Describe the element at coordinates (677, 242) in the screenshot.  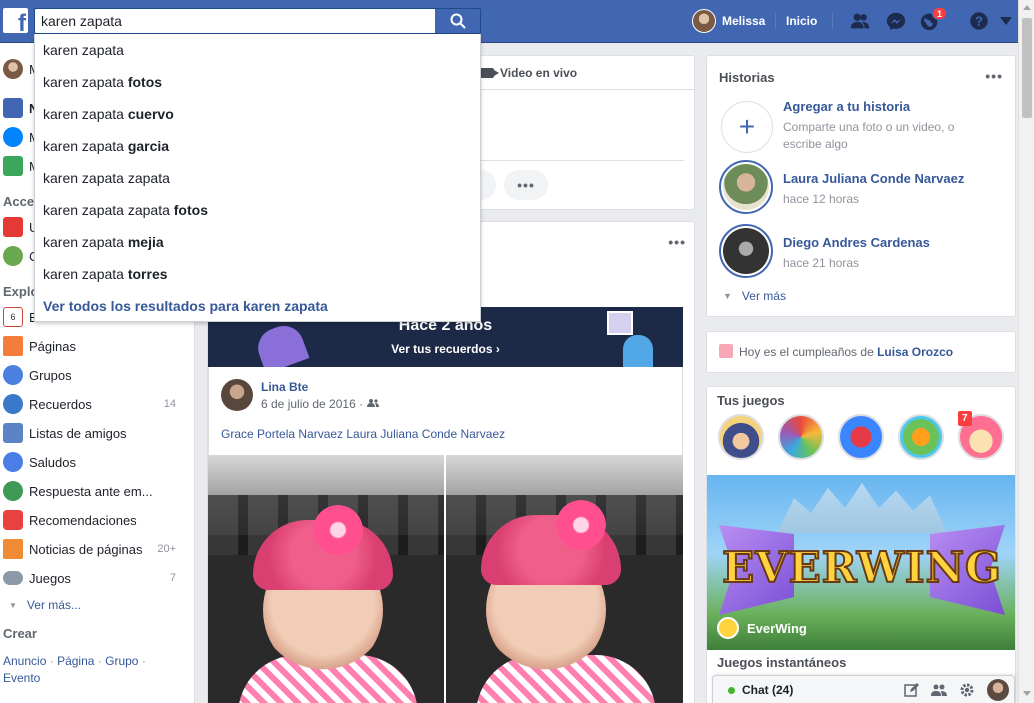
I see `post-options-button: •••` at that location.